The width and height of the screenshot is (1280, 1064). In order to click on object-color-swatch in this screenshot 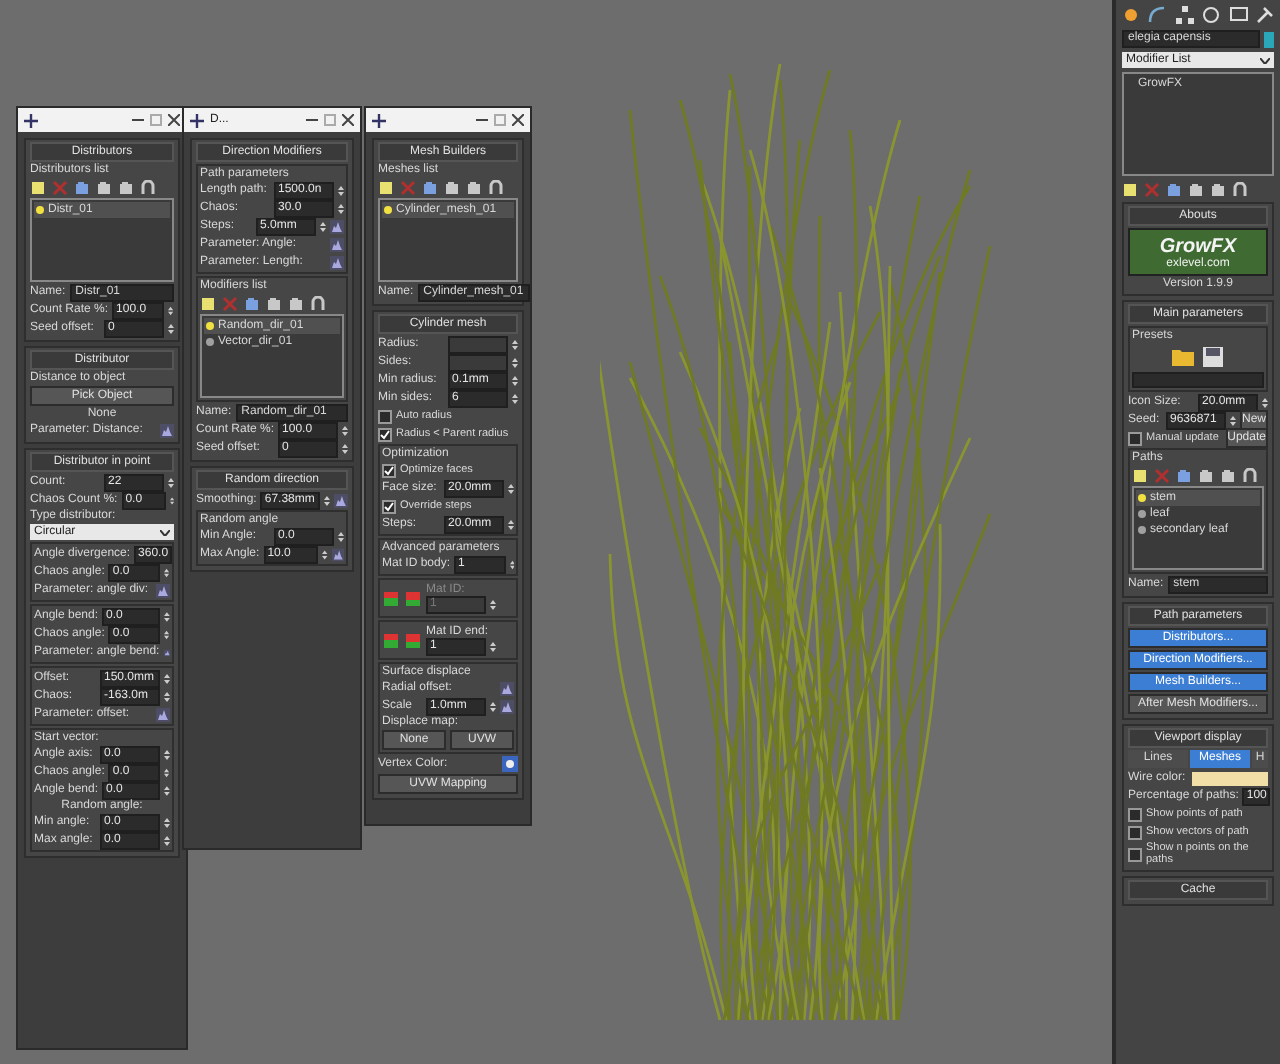, I will do `click(1269, 39)`.